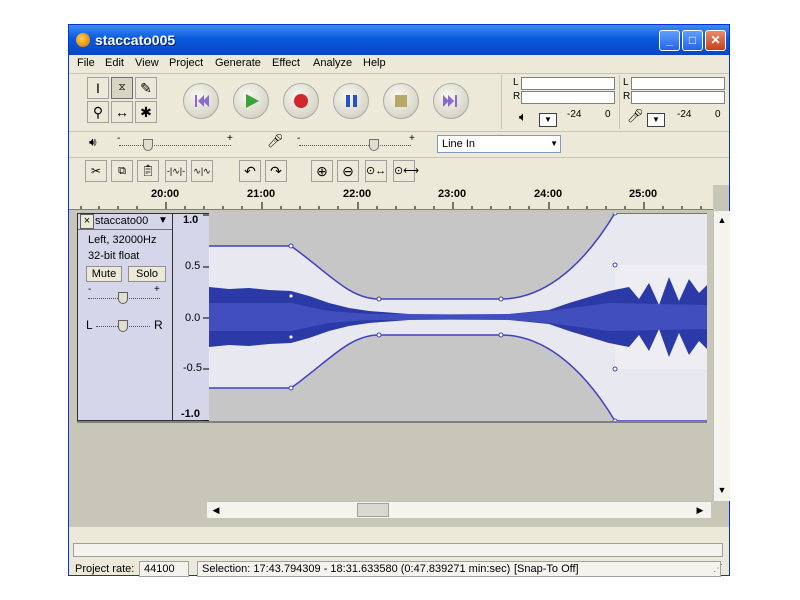 The image size is (800, 600). What do you see at coordinates (376, 171) in the screenshot?
I see `fit-selection-icon: ⊙↔` at bounding box center [376, 171].